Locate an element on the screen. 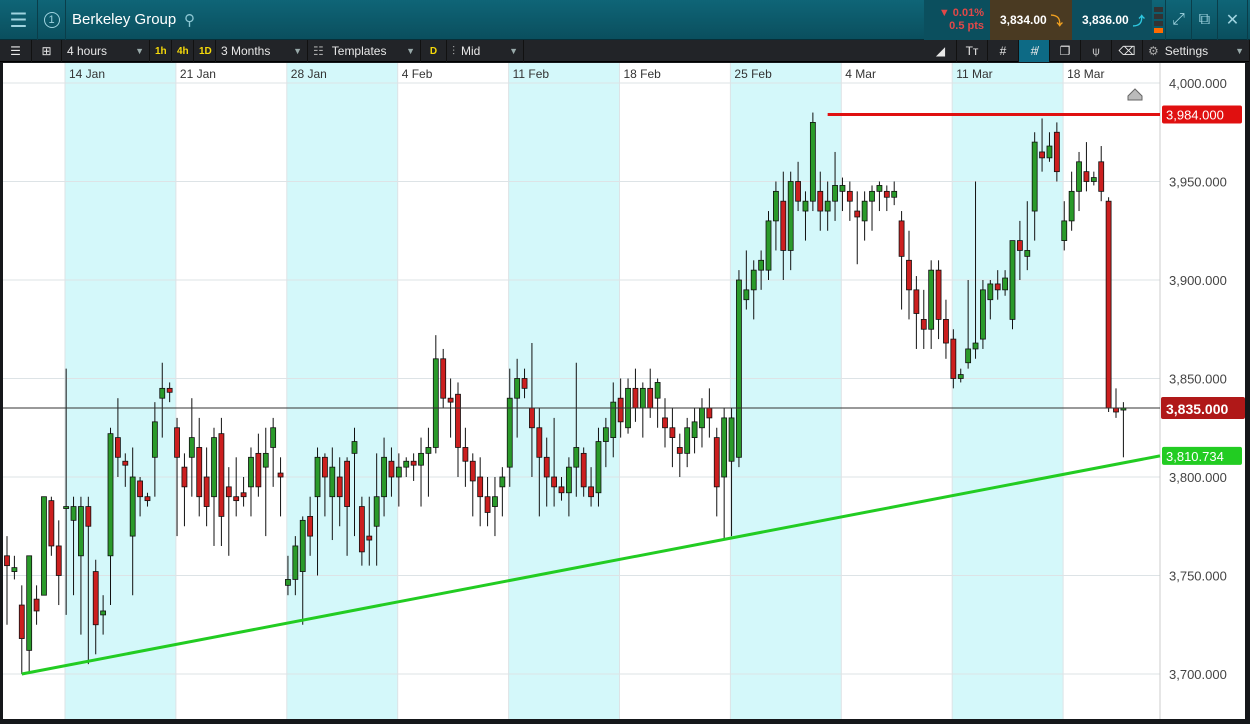  popout-icon: ⧉ is located at coordinates (1205, 20).